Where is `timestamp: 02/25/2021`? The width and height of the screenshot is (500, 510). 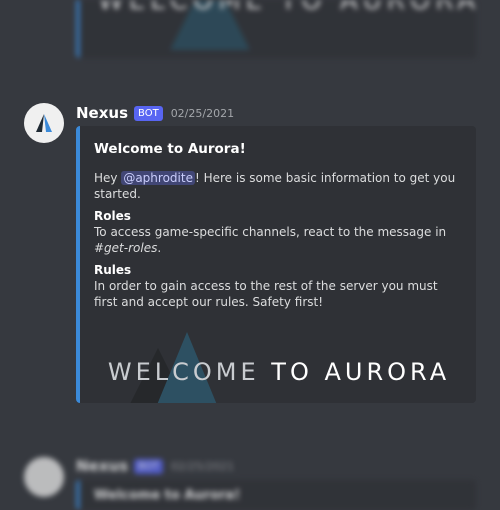 timestamp: 02/25/2021 is located at coordinates (202, 113).